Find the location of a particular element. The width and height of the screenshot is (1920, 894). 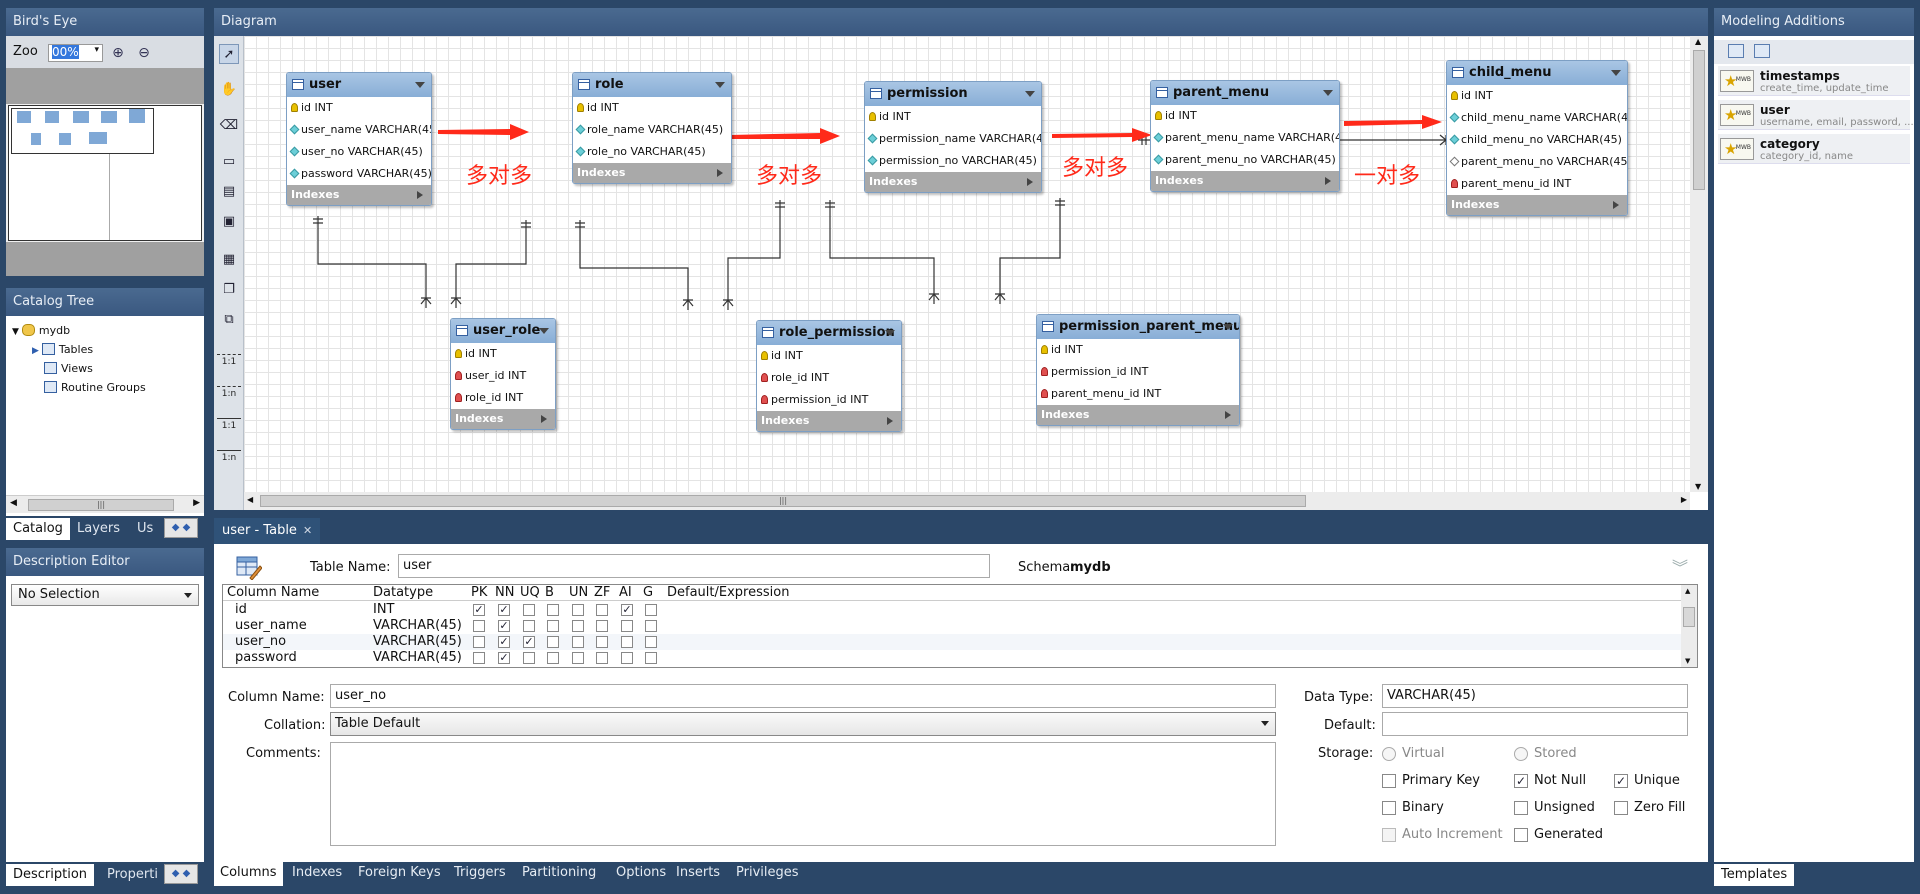

text-tool-icon: ▤ is located at coordinates (229, 192).